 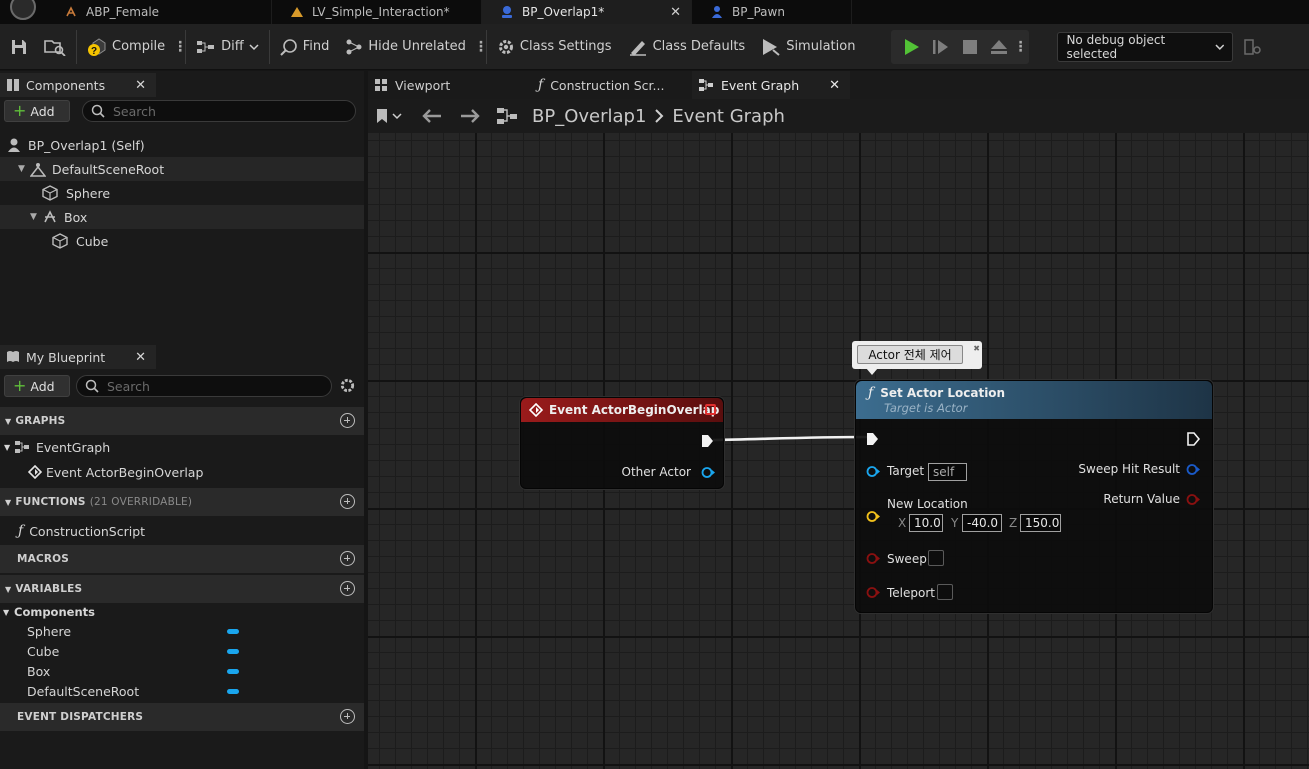 What do you see at coordinates (470, 116) in the screenshot?
I see `forward-arrow-icon` at bounding box center [470, 116].